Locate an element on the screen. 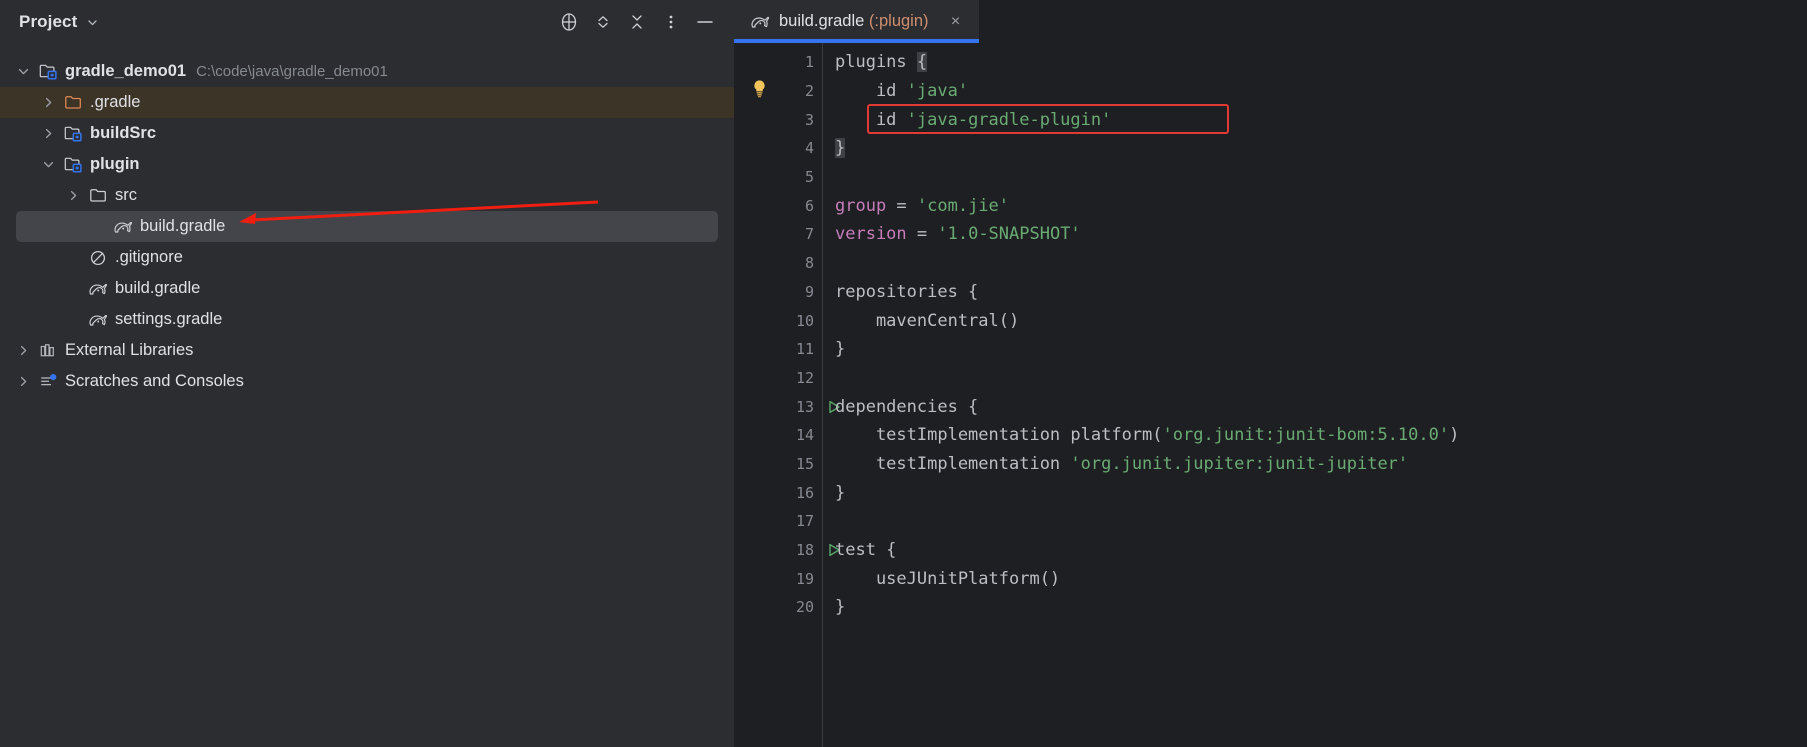 Image resolution: width=1807 pixels, height=747 pixels. code-line-11: } is located at coordinates (1315, 349).